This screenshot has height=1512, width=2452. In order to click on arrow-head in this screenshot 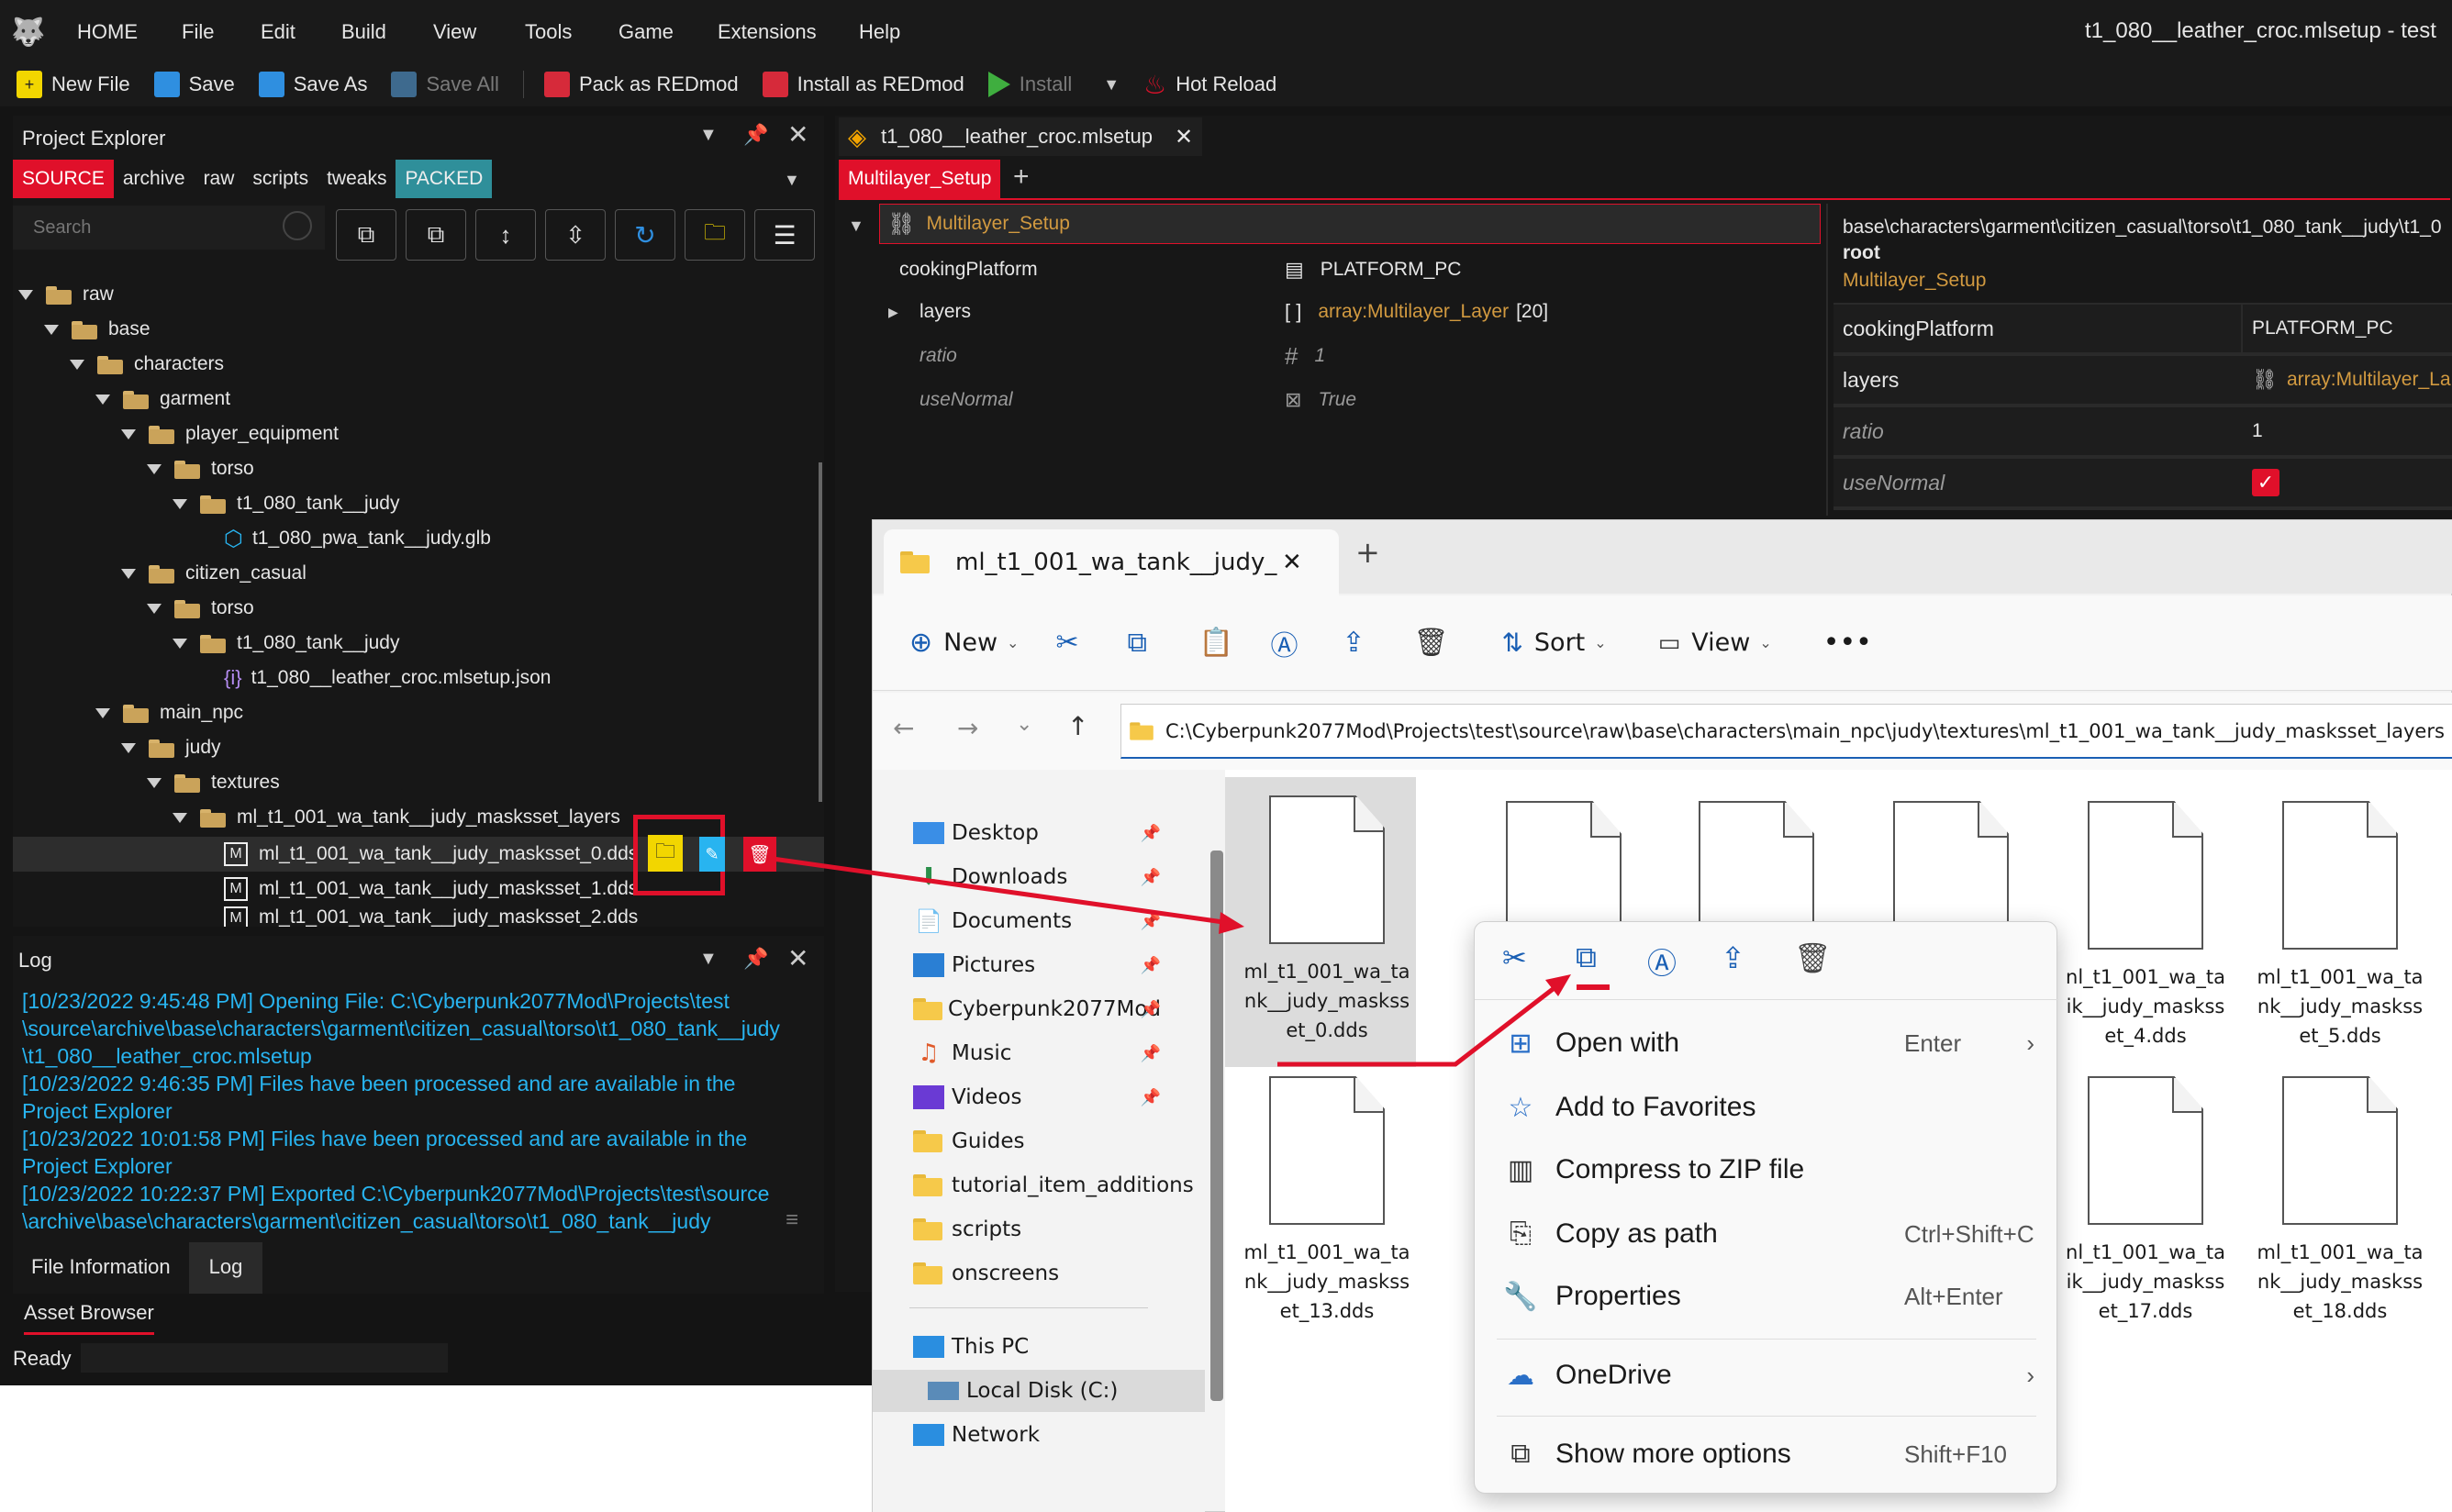, I will do `click(1231, 923)`.